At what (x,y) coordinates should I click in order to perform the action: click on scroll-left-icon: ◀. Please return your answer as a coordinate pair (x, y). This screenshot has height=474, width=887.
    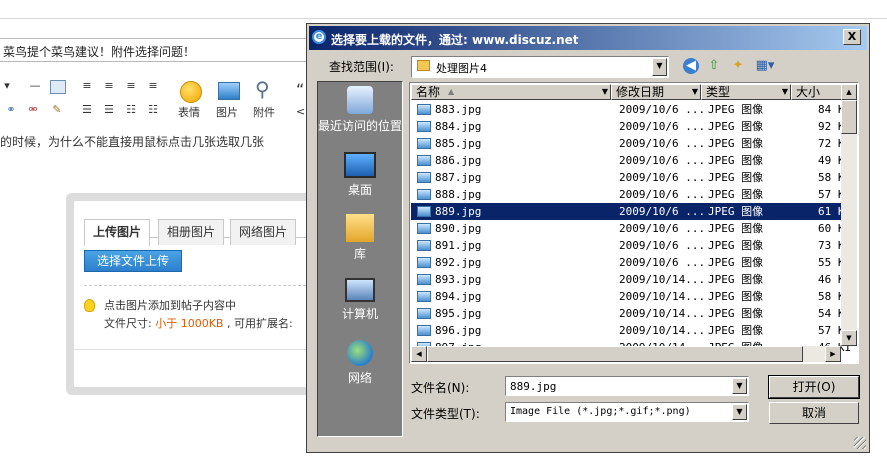
    Looking at the image, I should click on (419, 354).